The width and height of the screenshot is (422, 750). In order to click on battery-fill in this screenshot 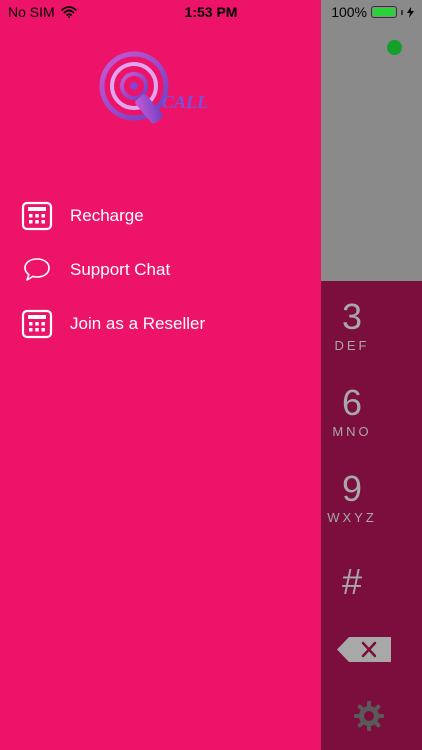, I will do `click(384, 12)`.